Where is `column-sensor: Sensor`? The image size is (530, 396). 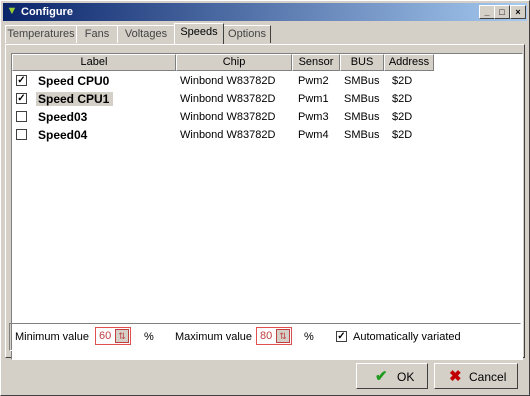 column-sensor: Sensor is located at coordinates (316, 62).